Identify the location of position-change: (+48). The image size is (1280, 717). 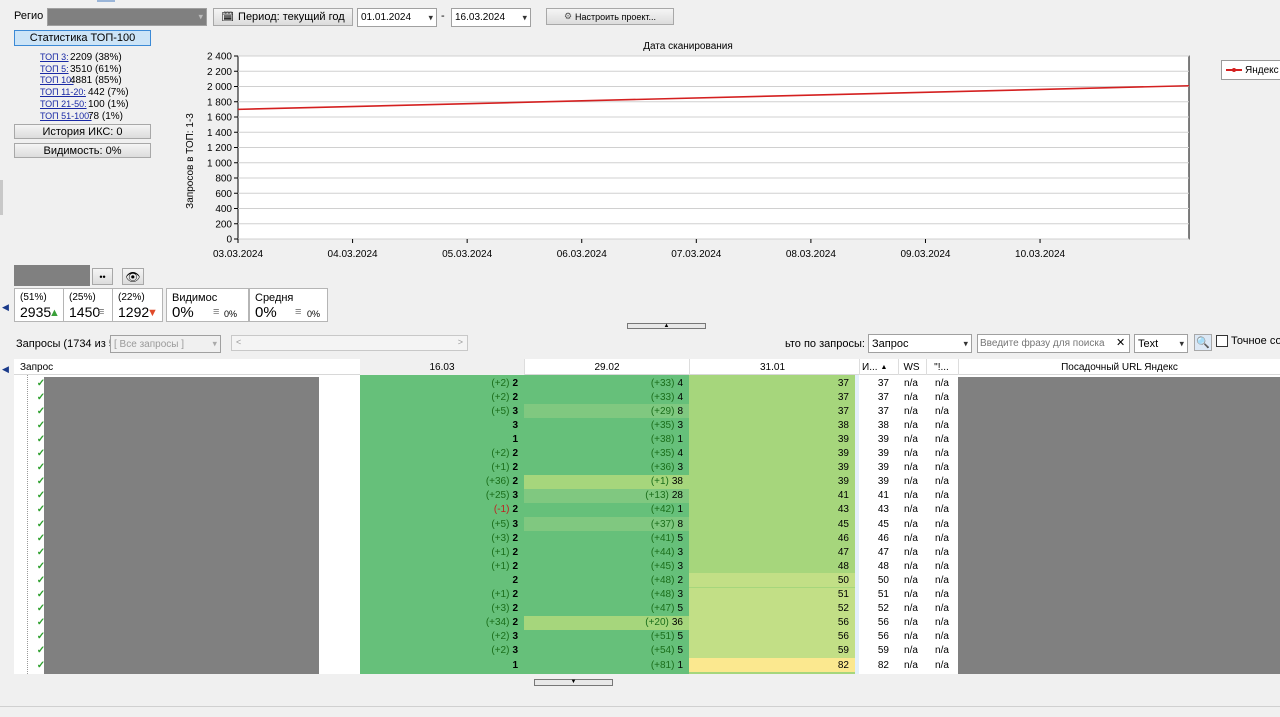
(662, 595).